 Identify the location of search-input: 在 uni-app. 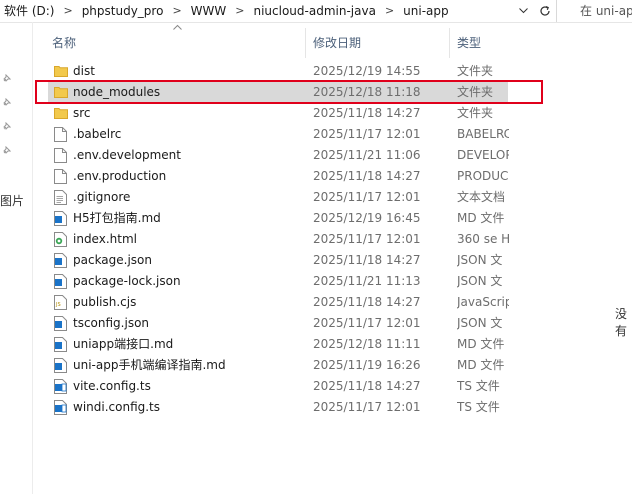
(602, 11).